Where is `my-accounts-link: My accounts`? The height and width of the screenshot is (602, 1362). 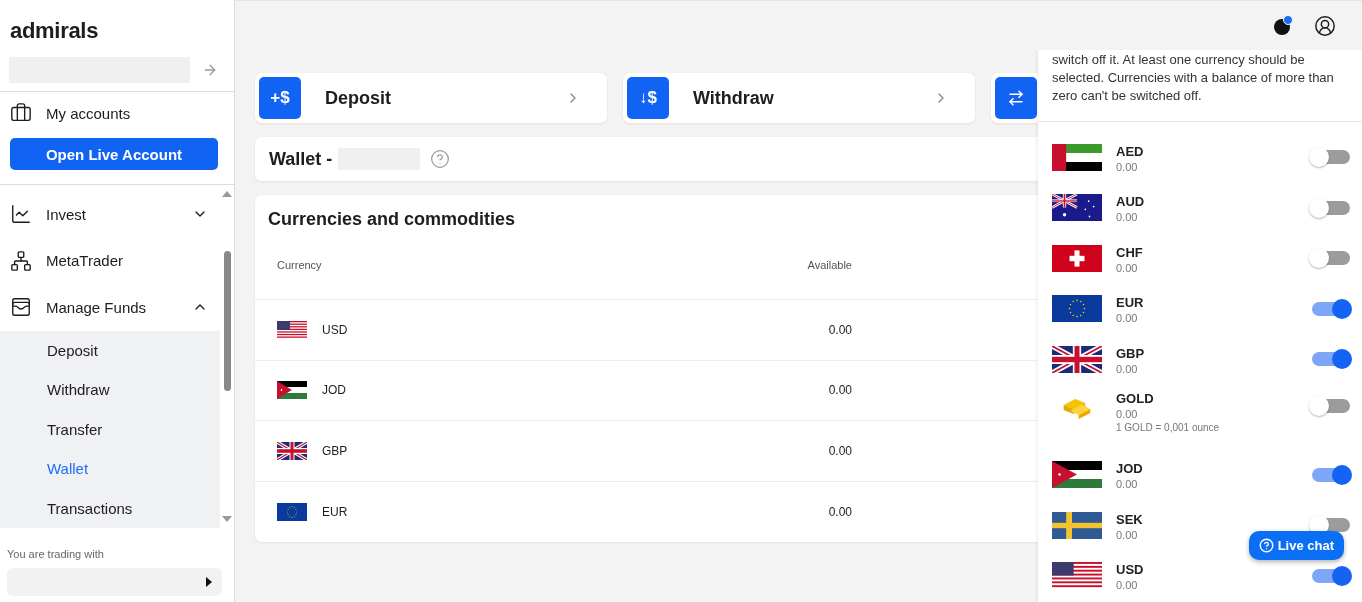
my-accounts-link: My accounts is located at coordinates (117, 113).